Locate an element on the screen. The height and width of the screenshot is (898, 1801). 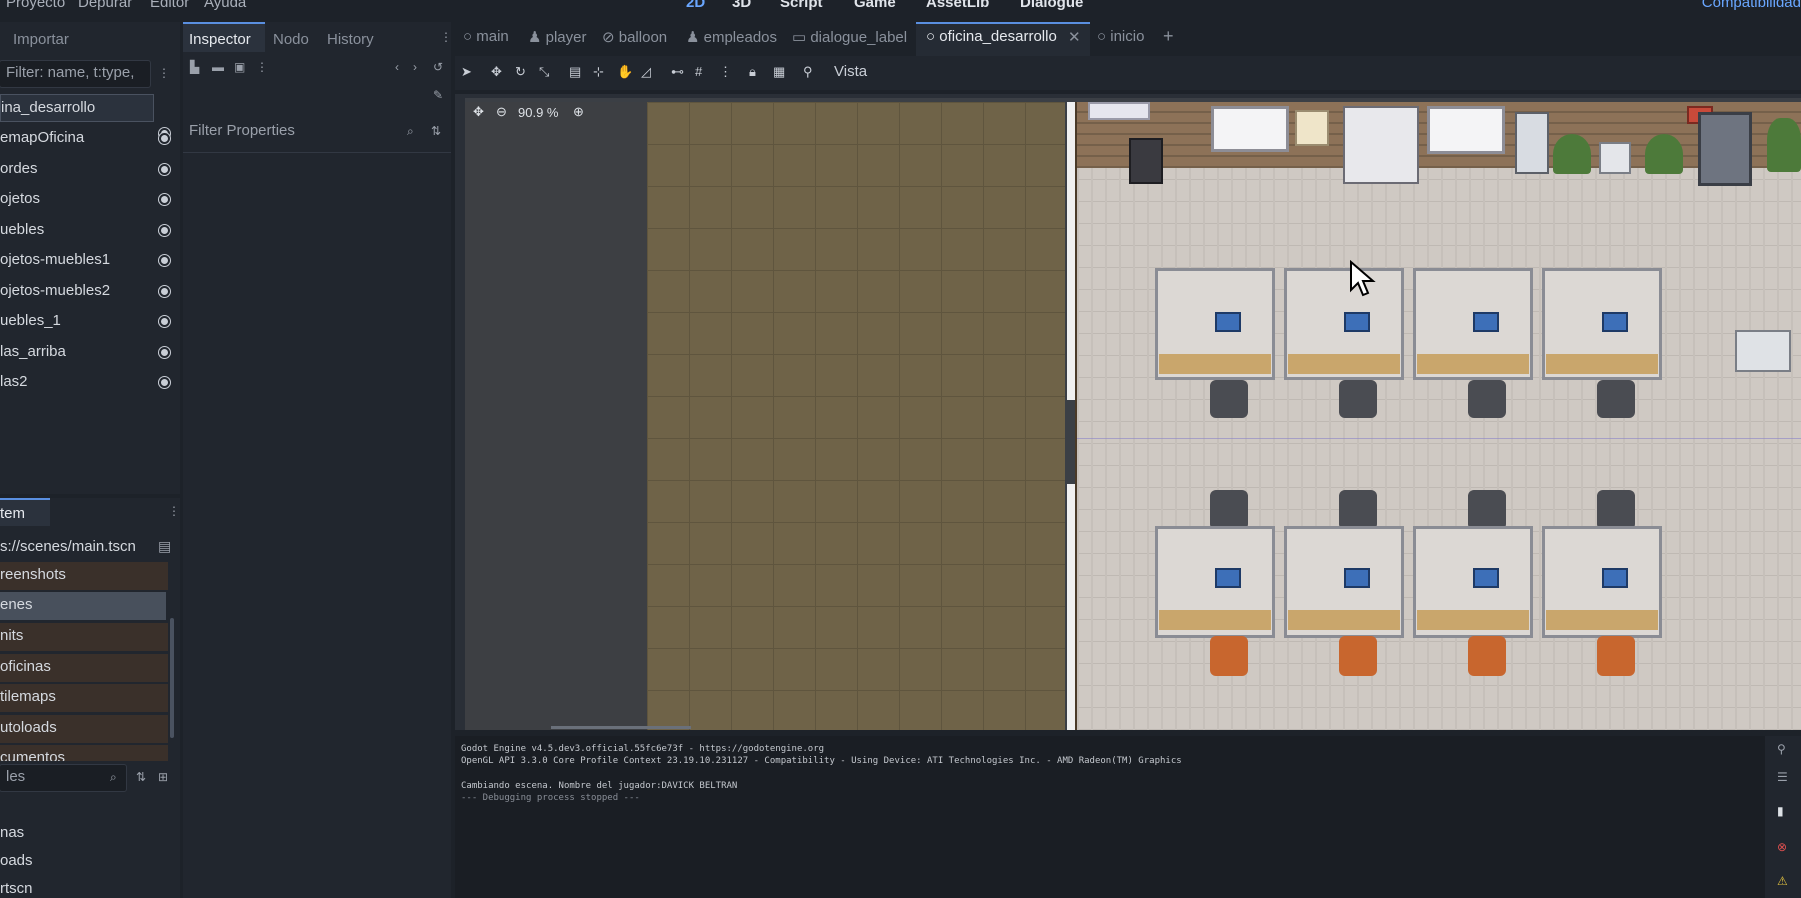
tab-importar: Importar is located at coordinates (41, 39).